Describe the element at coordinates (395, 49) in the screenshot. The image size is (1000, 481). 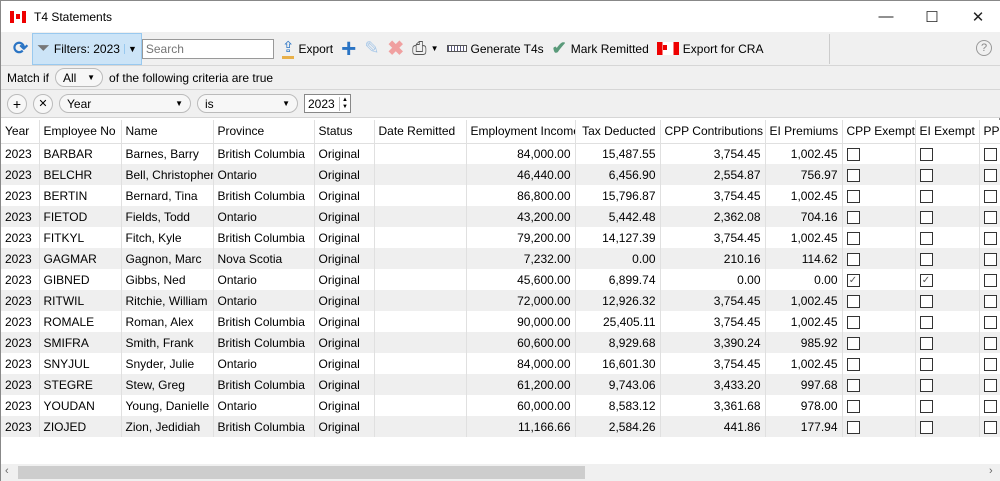
I see `delete-button: ✖` at that location.